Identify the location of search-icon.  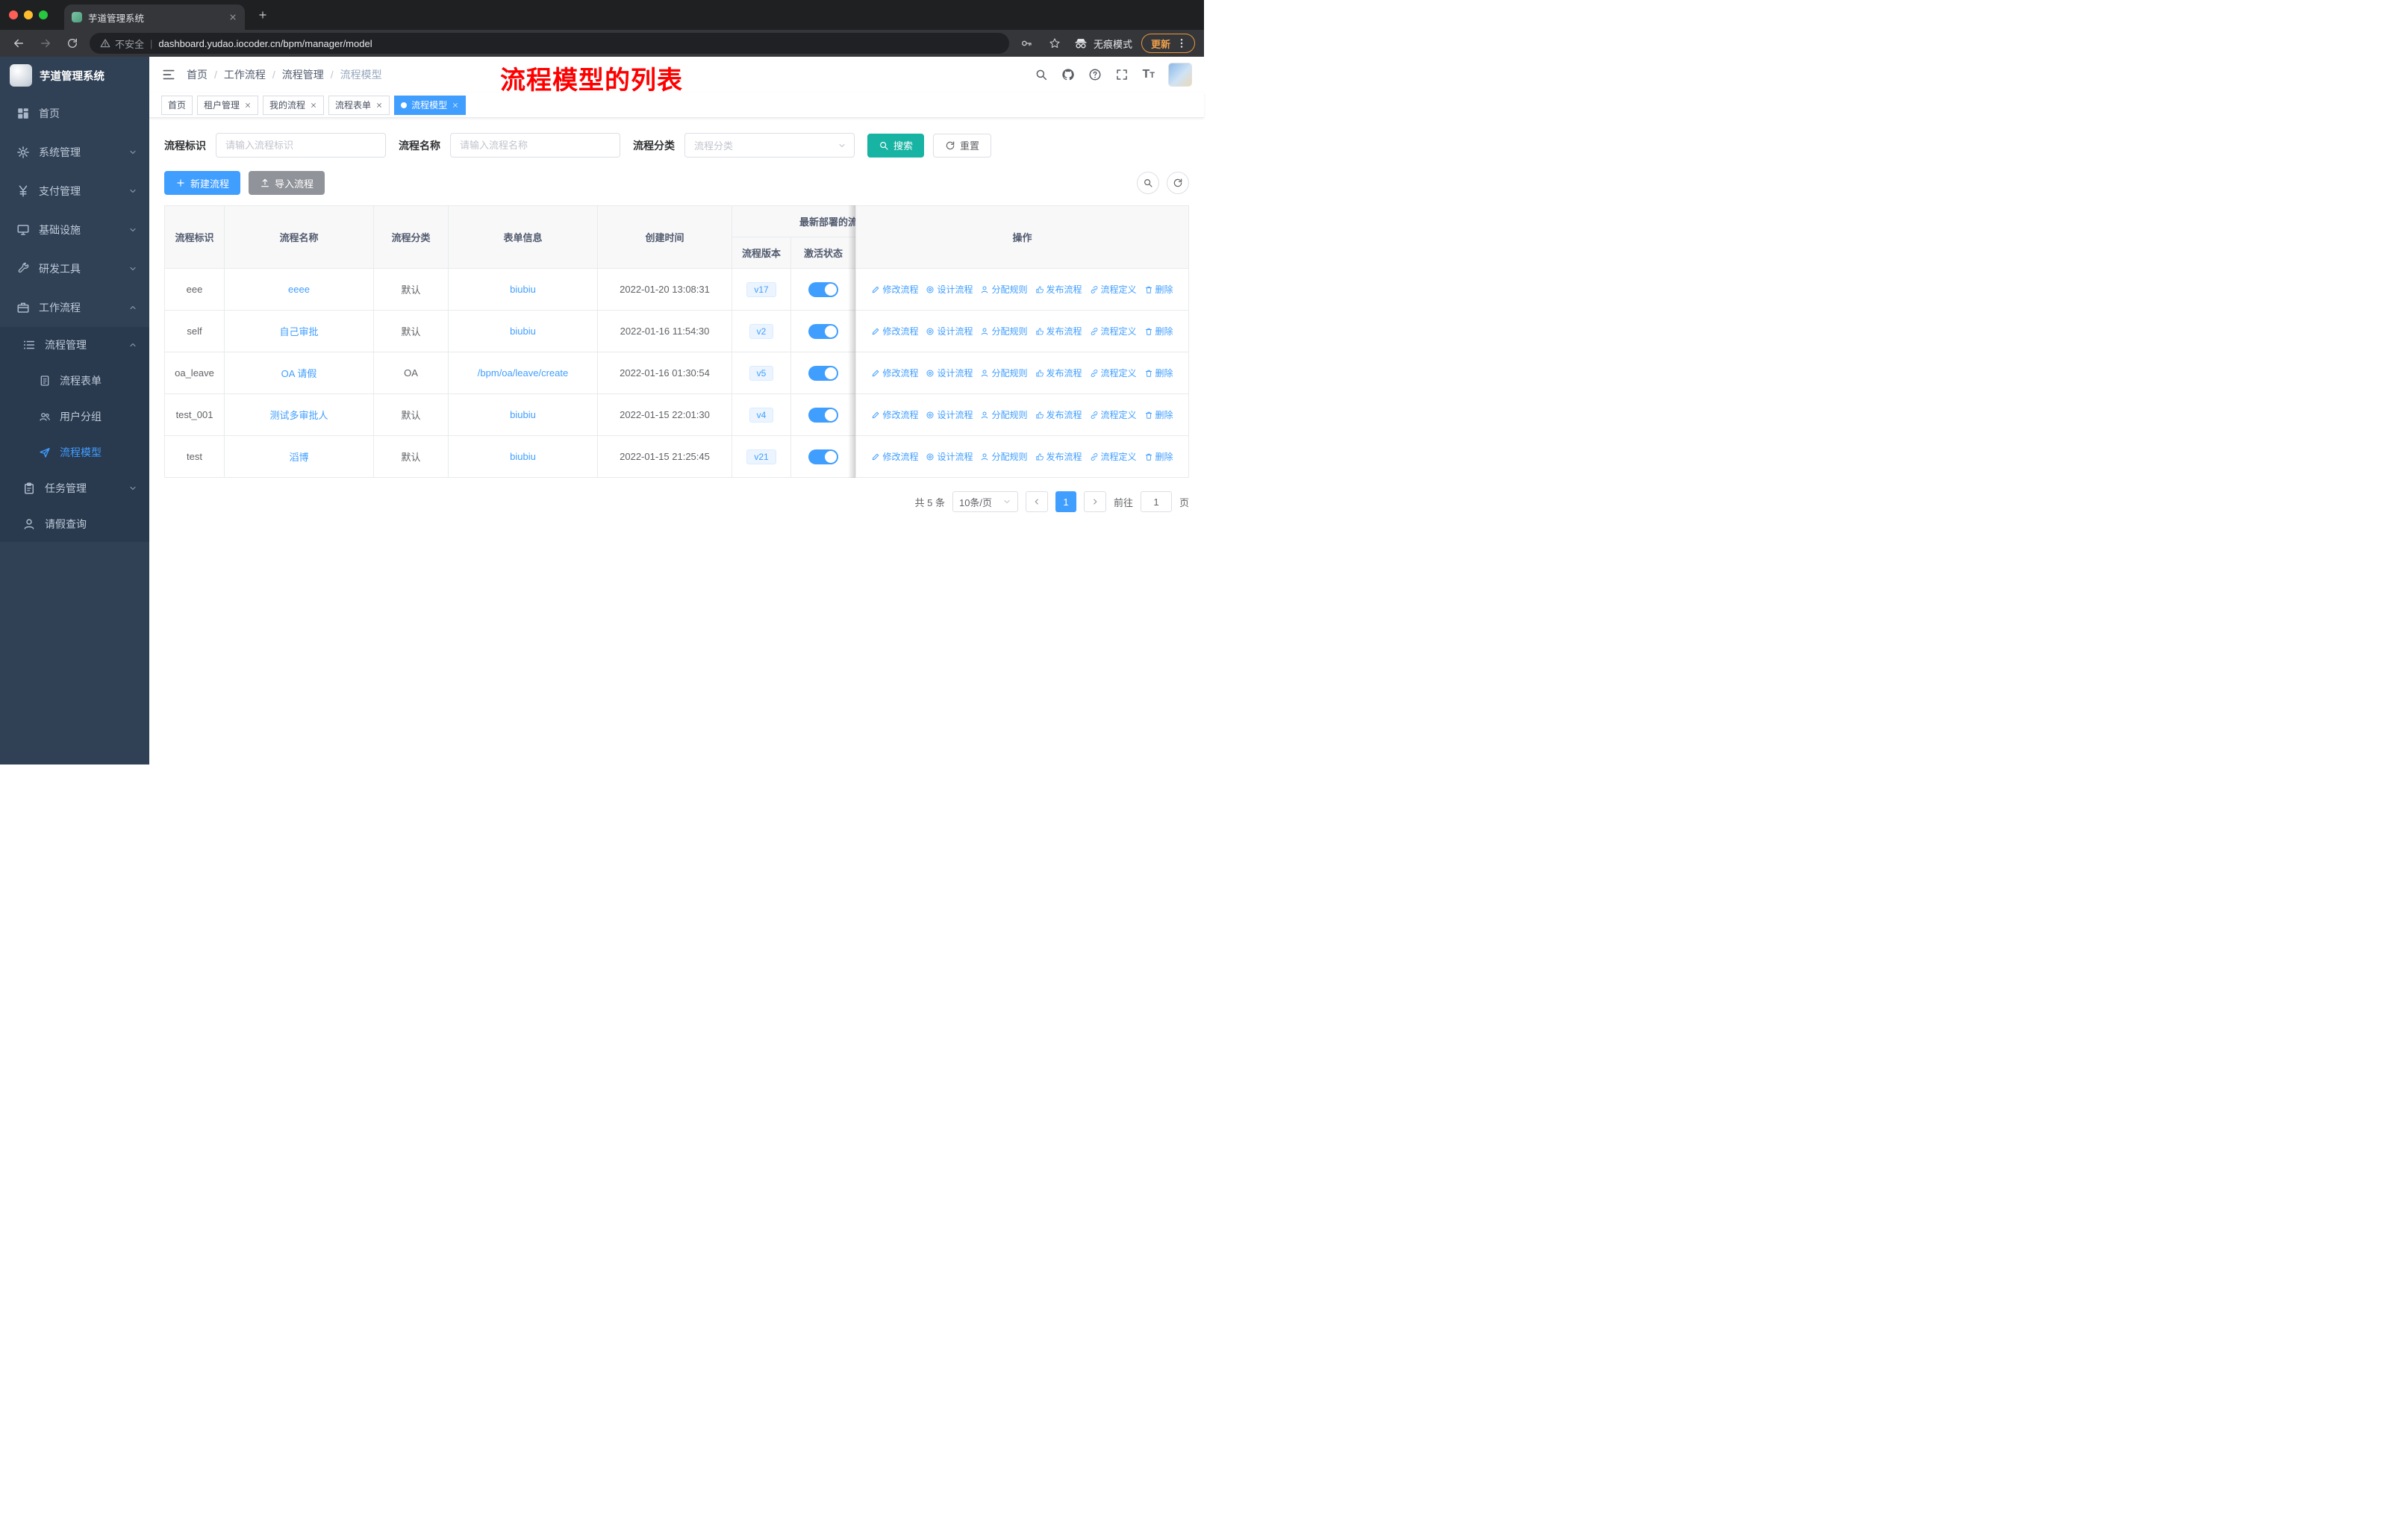
(1041, 74).